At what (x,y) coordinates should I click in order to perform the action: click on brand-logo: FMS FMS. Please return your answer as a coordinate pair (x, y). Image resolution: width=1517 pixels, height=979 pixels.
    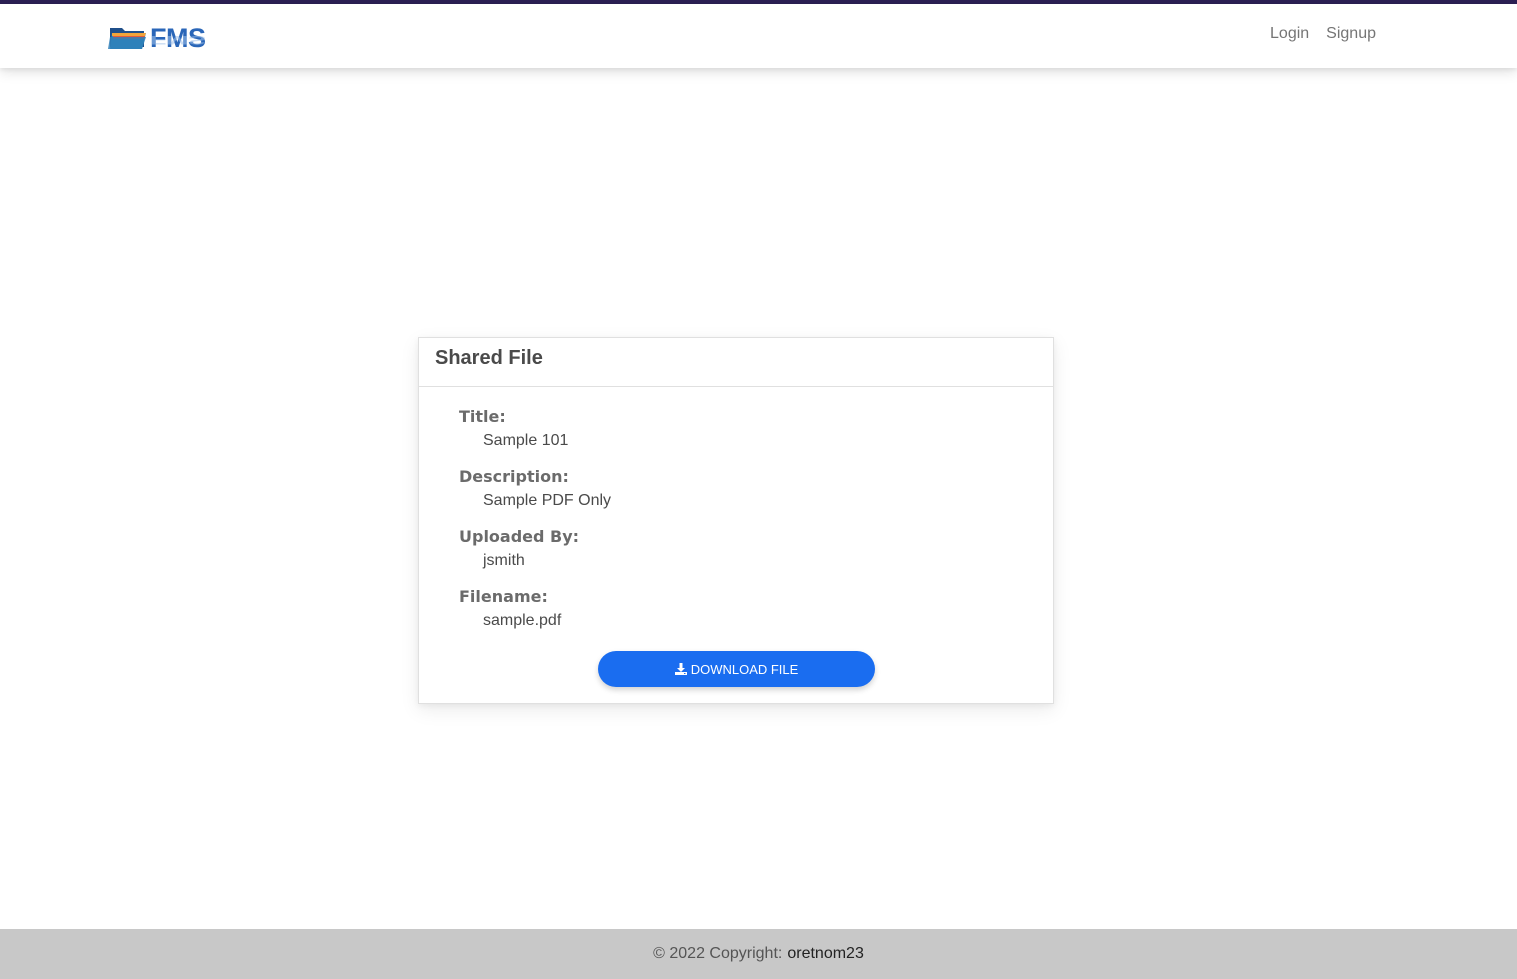
    Looking at the image, I should click on (157, 37).